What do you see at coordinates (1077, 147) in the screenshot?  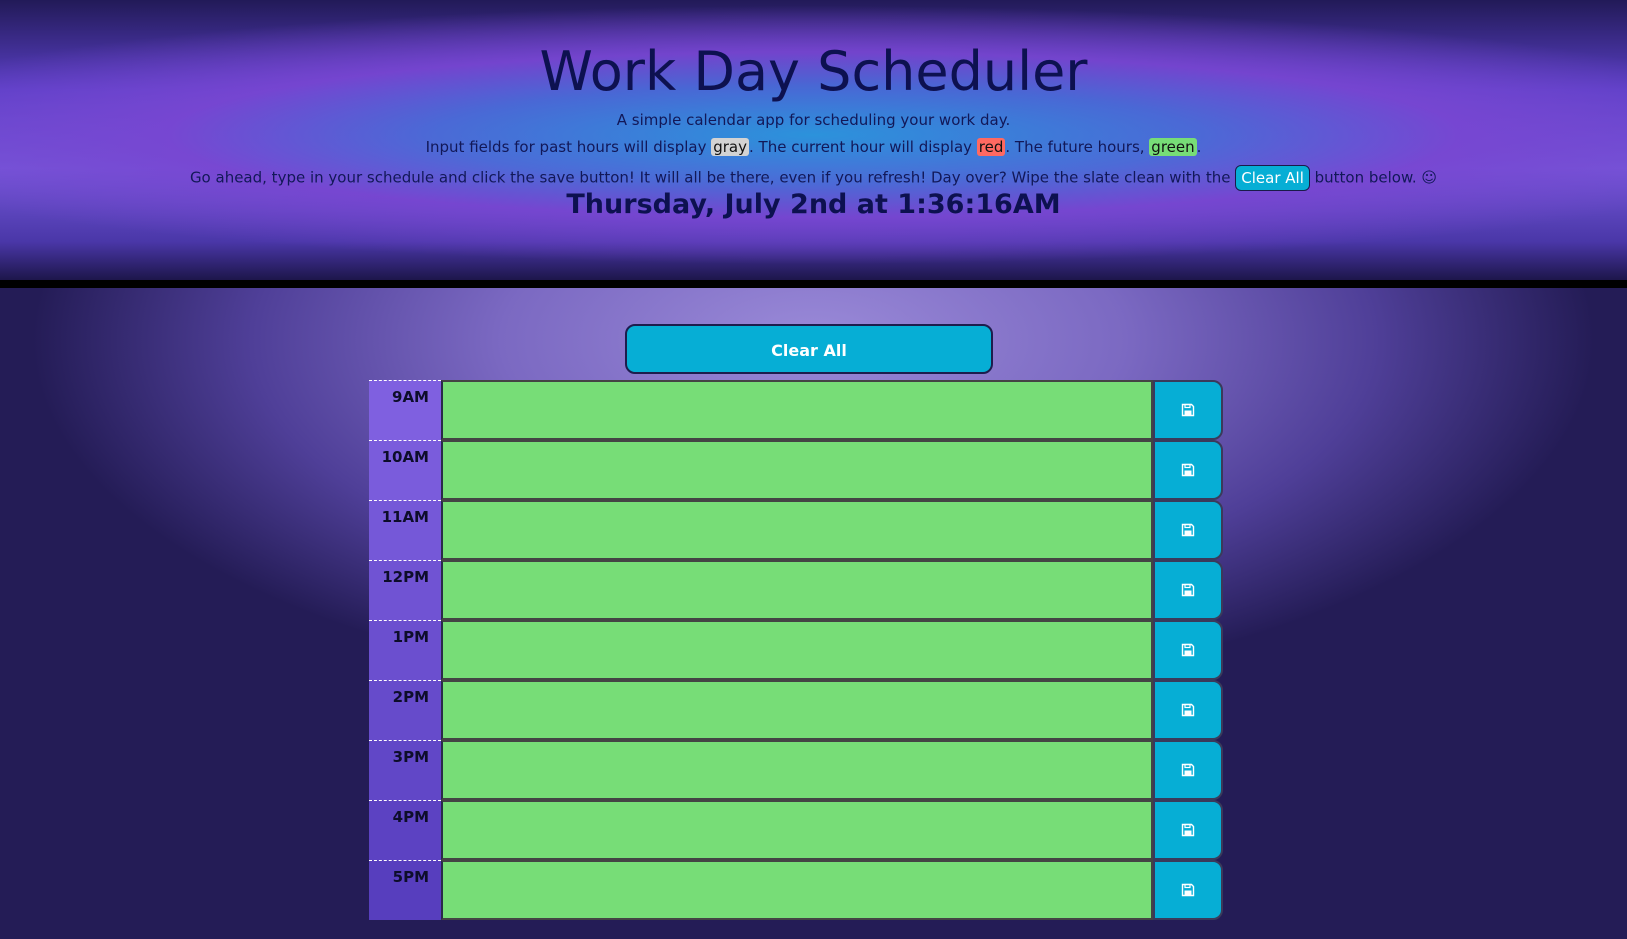 I see `legend-text-3: . The future hours,` at bounding box center [1077, 147].